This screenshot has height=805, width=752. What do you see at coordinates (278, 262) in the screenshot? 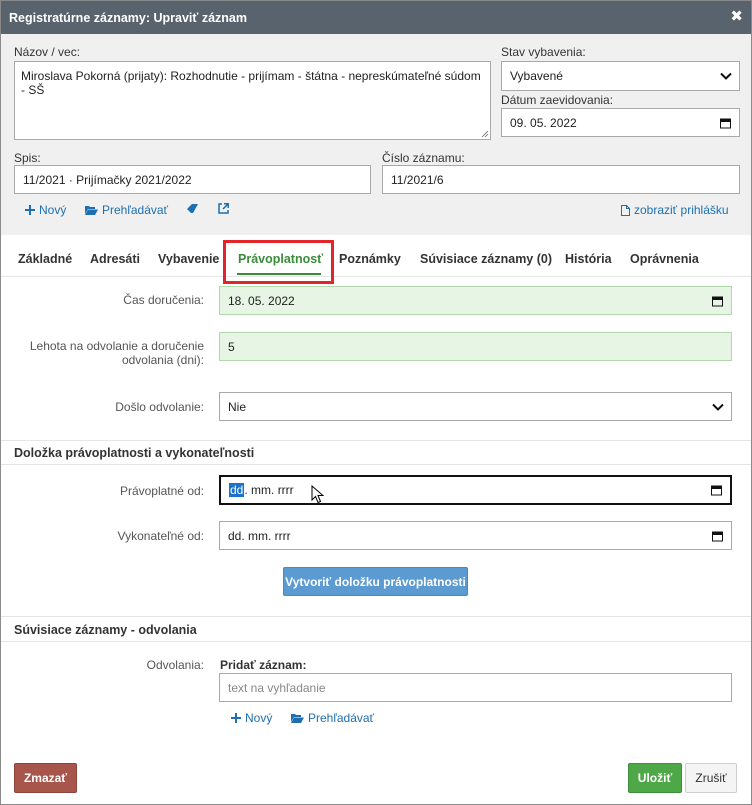
I see `highlight-annotation` at bounding box center [278, 262].